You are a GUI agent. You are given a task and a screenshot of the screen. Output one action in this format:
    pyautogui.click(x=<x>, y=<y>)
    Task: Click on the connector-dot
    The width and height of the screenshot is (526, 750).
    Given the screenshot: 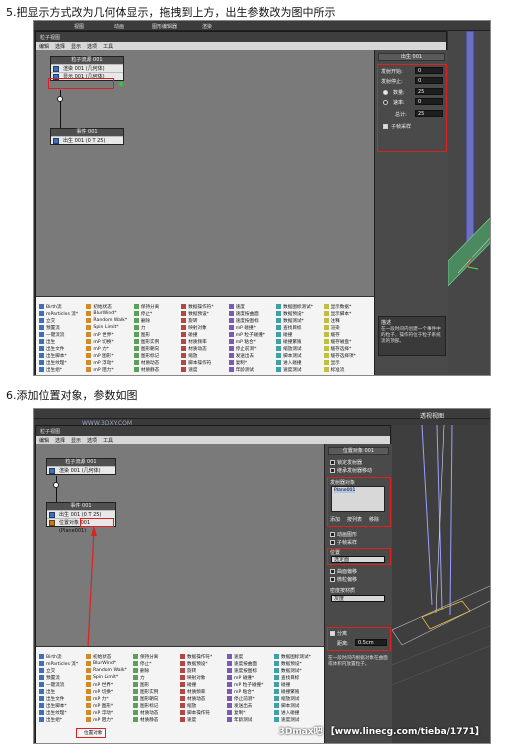 What is the action you would take?
    pyautogui.click(x=60, y=99)
    